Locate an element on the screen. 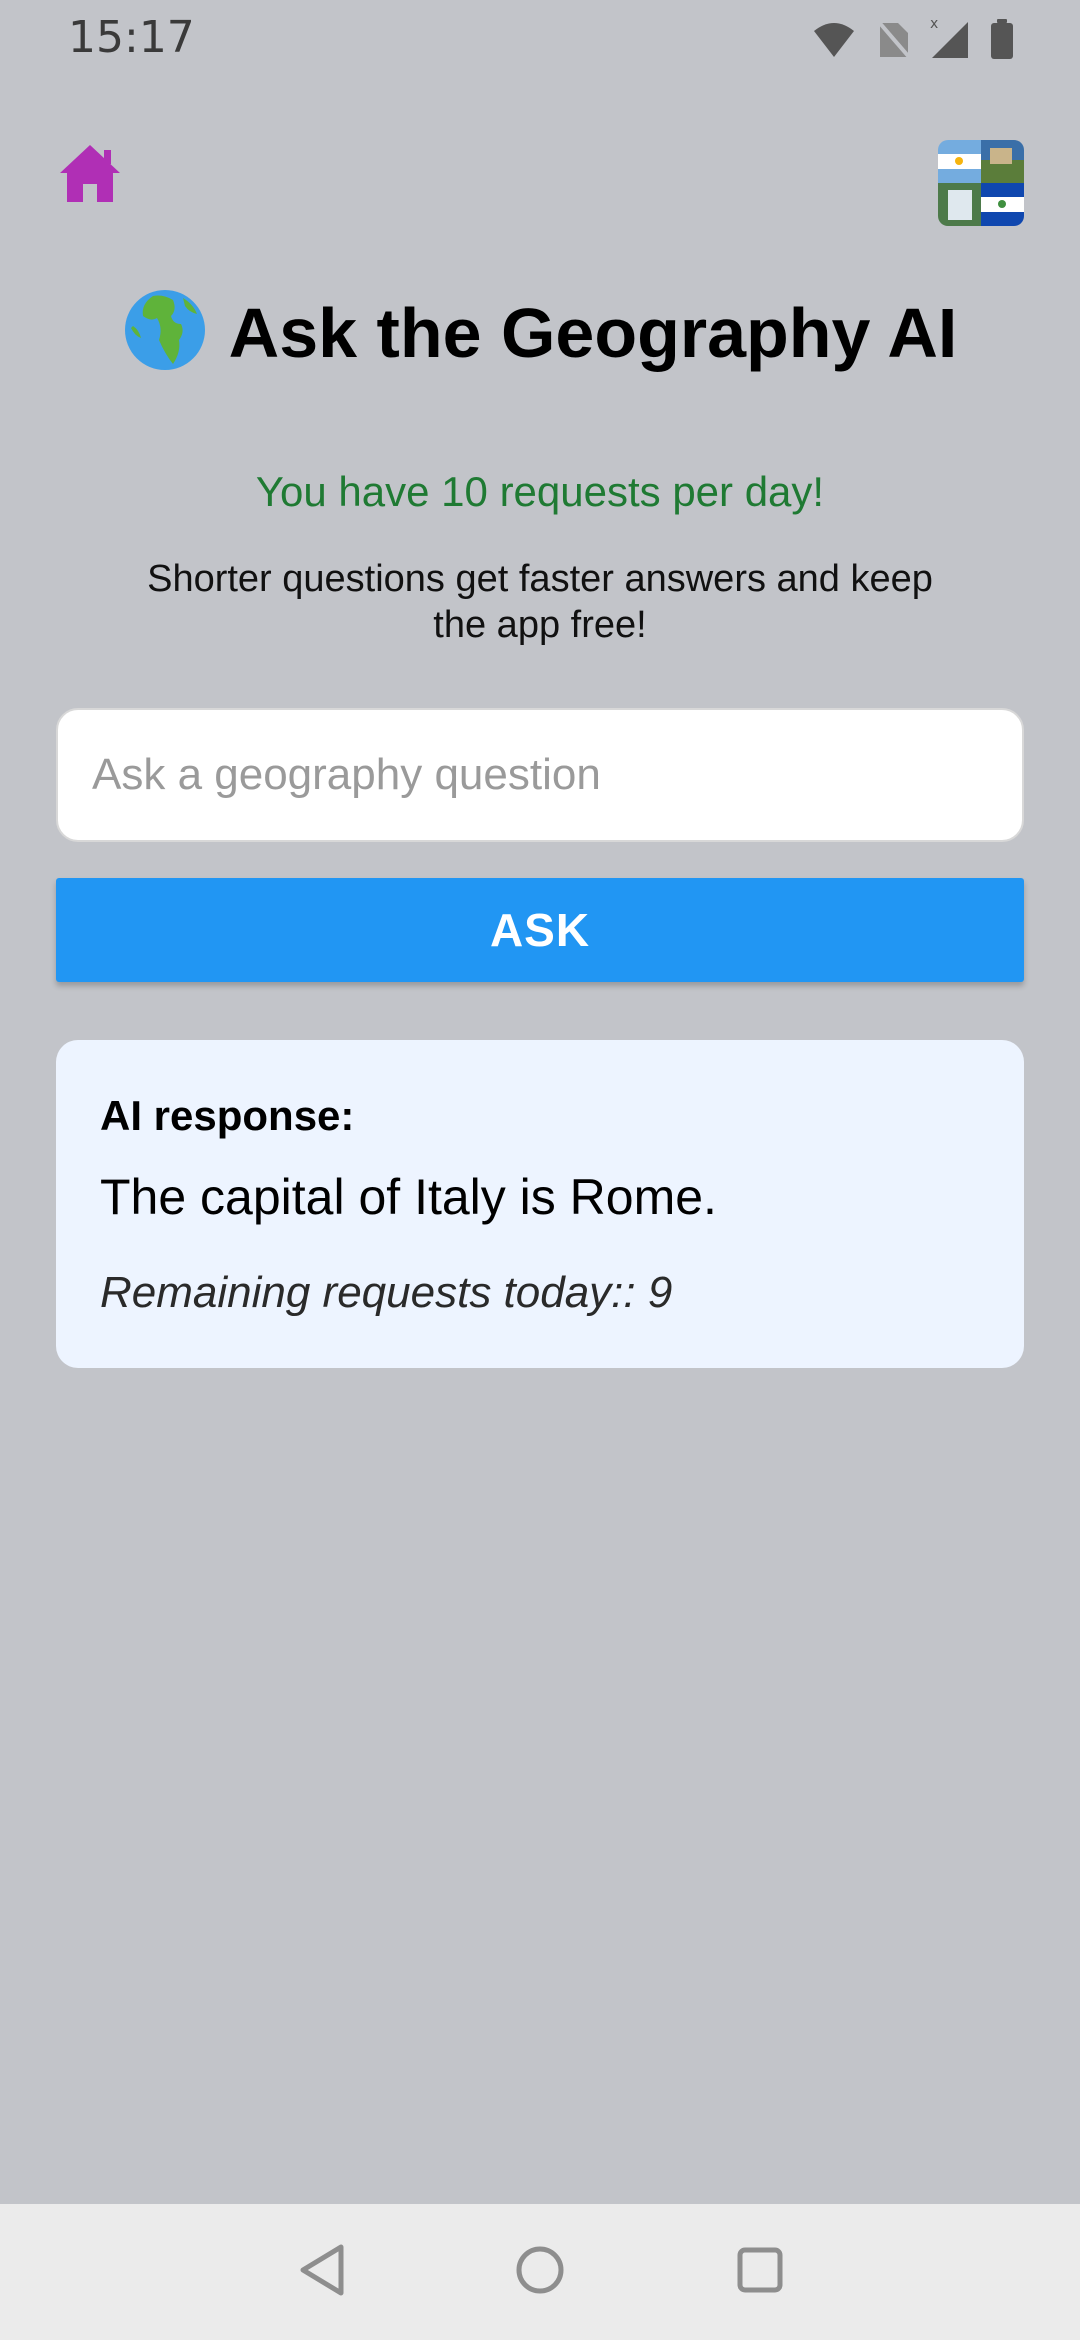  recents-button is located at coordinates (760, 2272).